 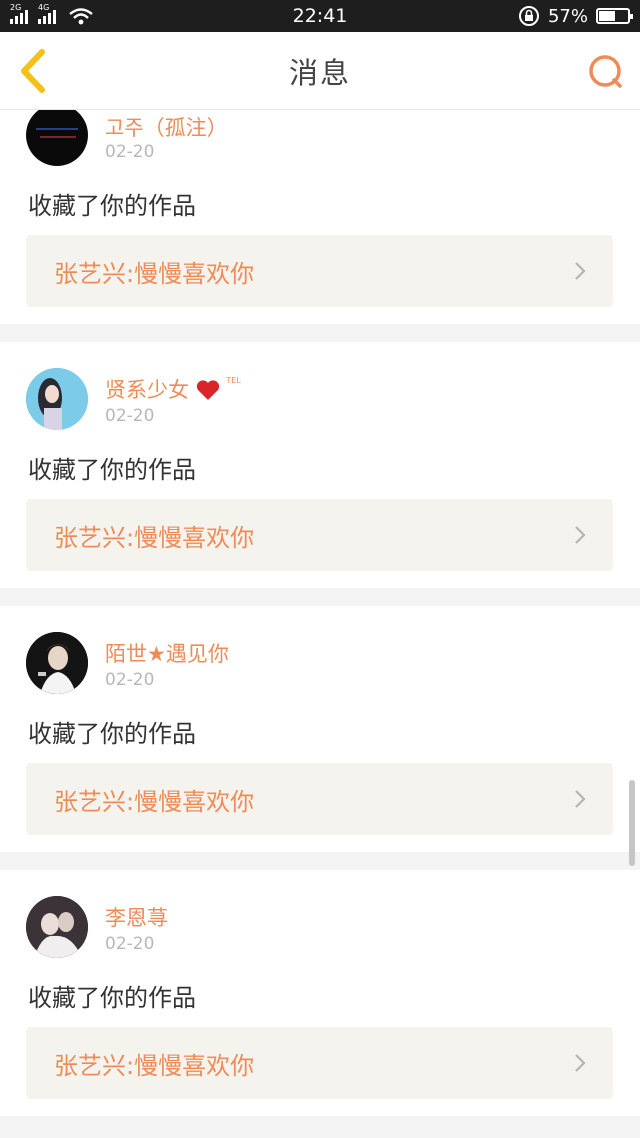 I want to click on signal-icon: 2G, so click(x=19, y=14).